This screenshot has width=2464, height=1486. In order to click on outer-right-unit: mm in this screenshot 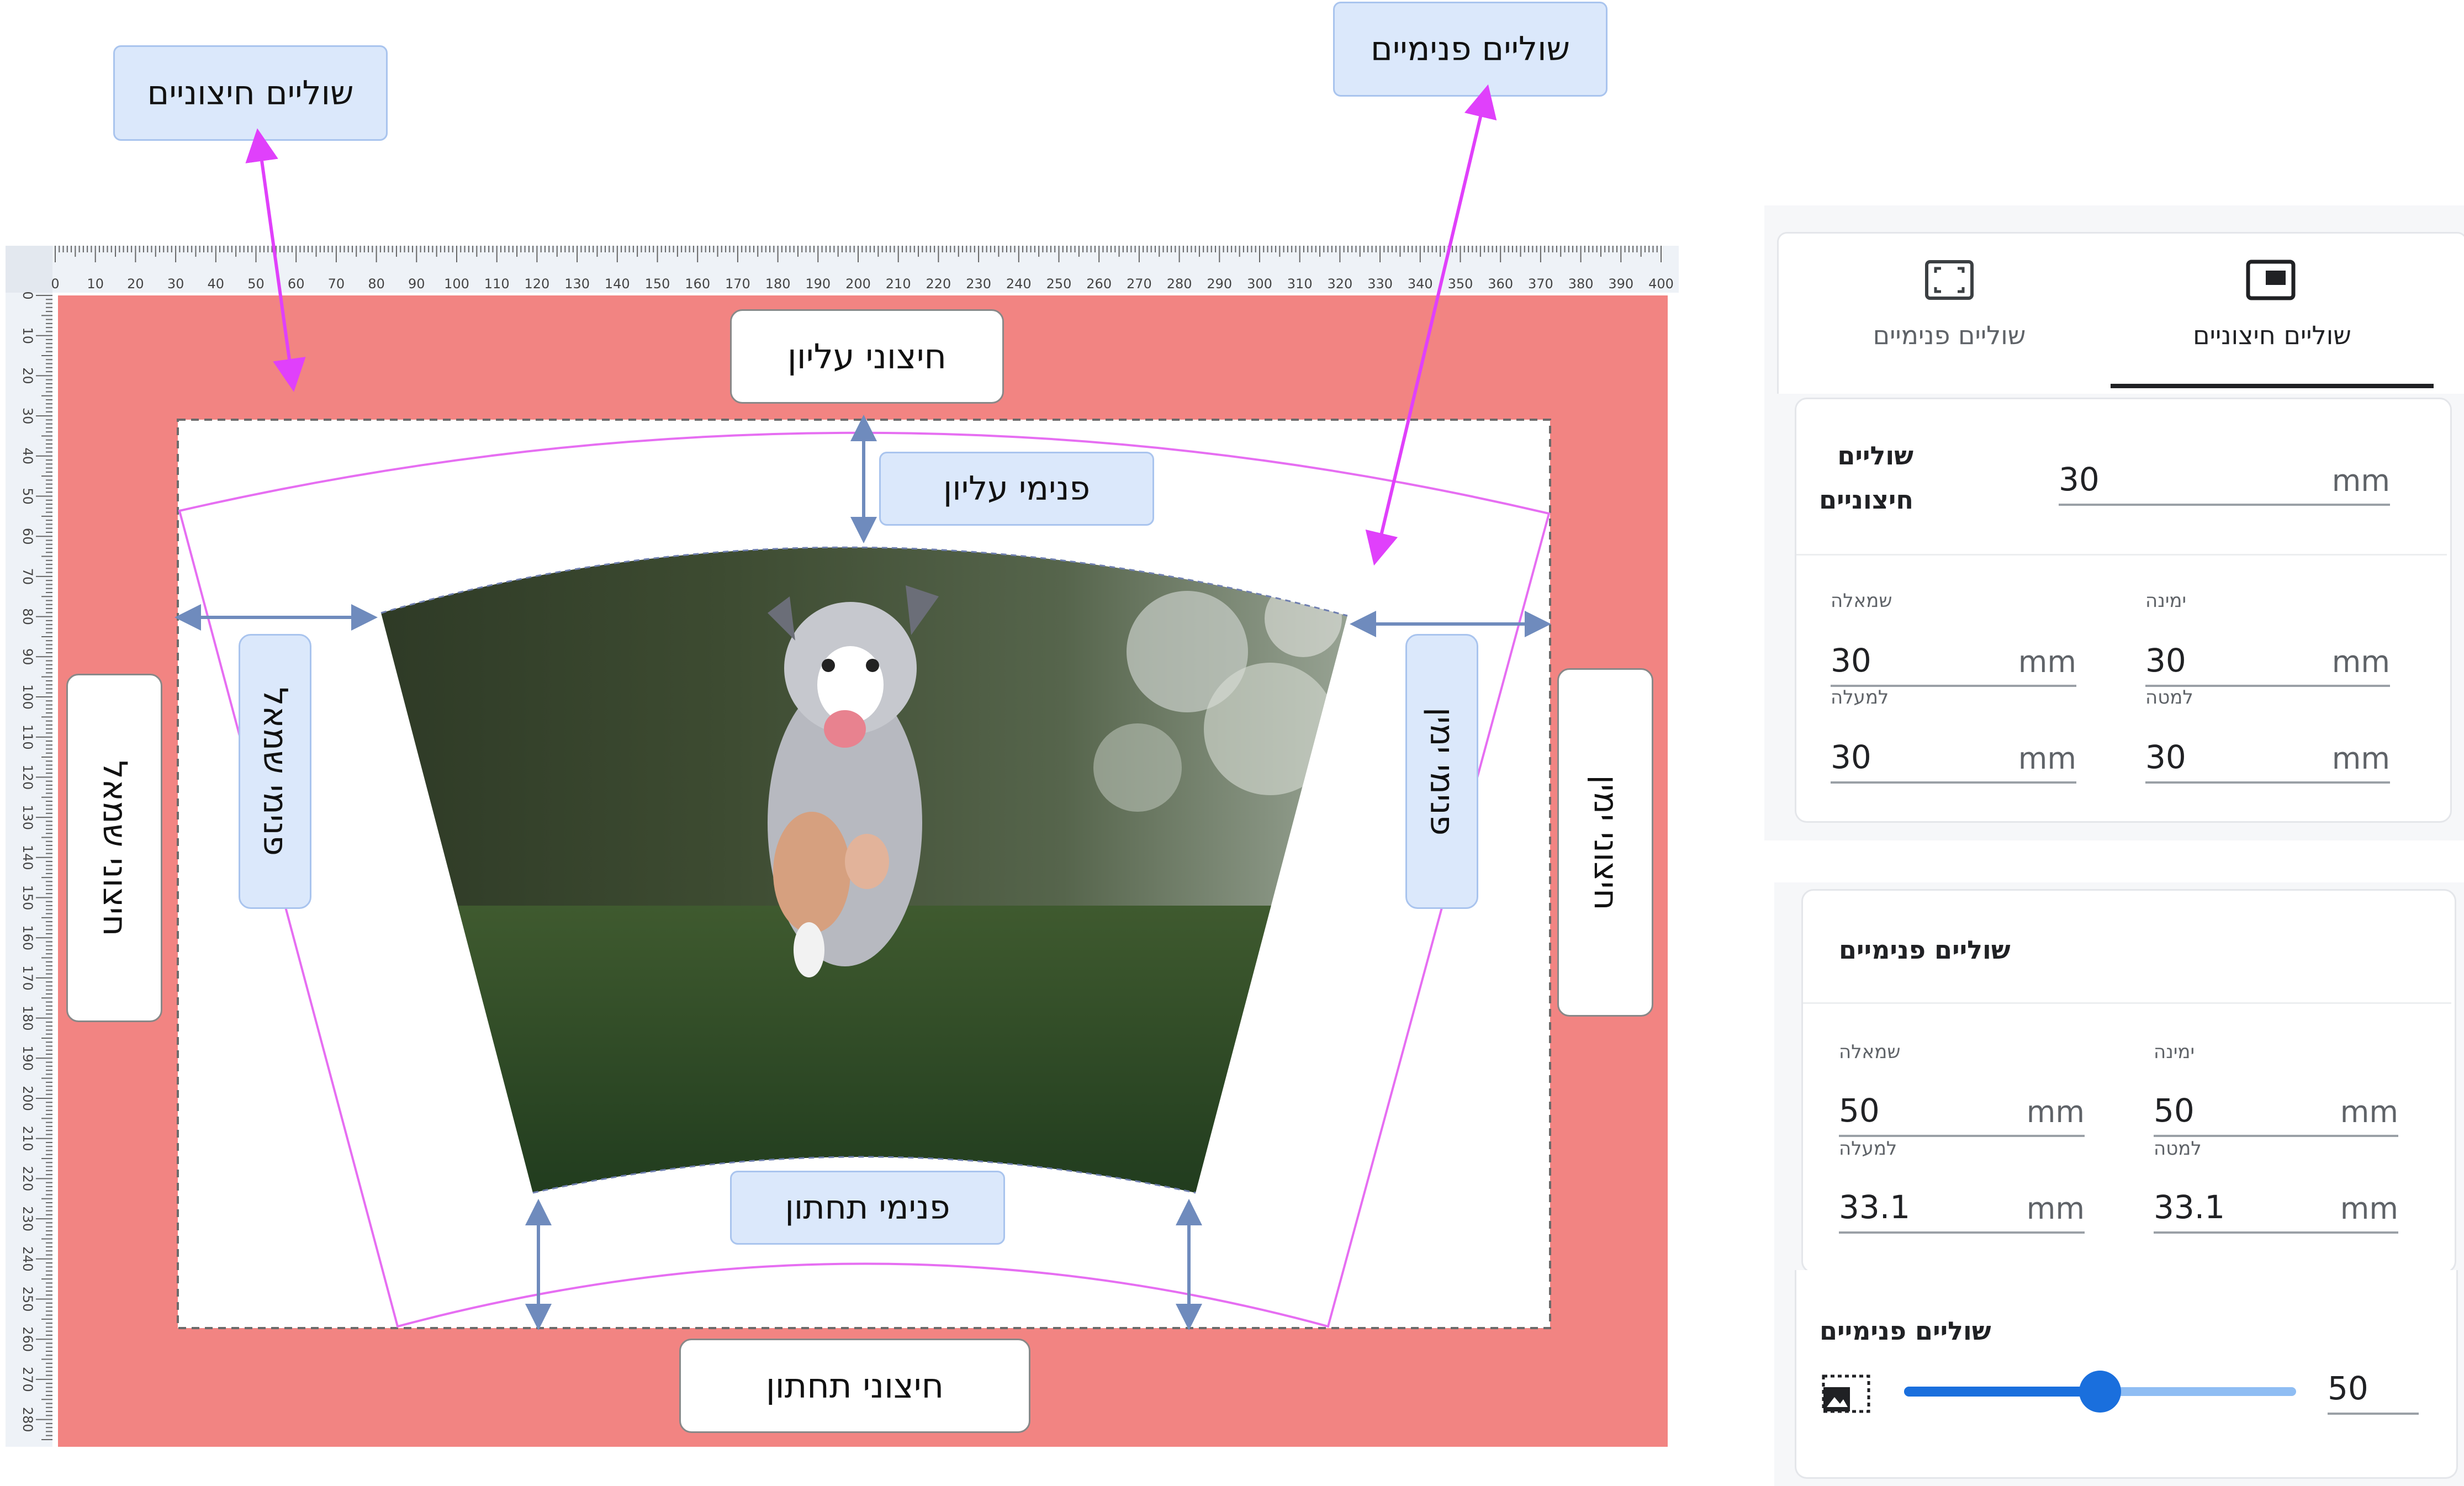, I will do `click(2360, 661)`.